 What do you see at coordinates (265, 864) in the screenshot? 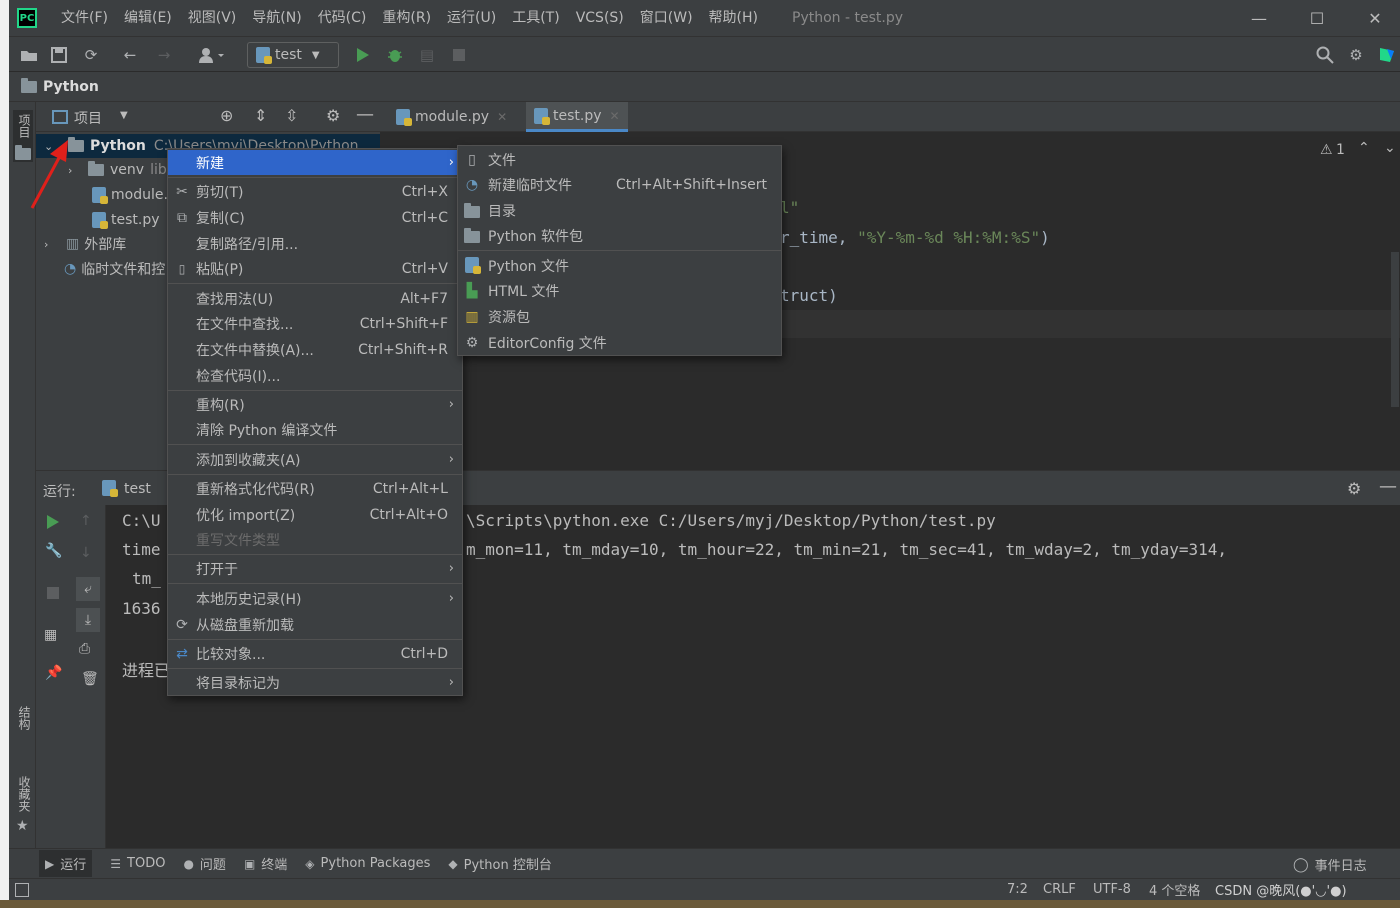
I see `tool-terminal: ▣ 终端` at bounding box center [265, 864].